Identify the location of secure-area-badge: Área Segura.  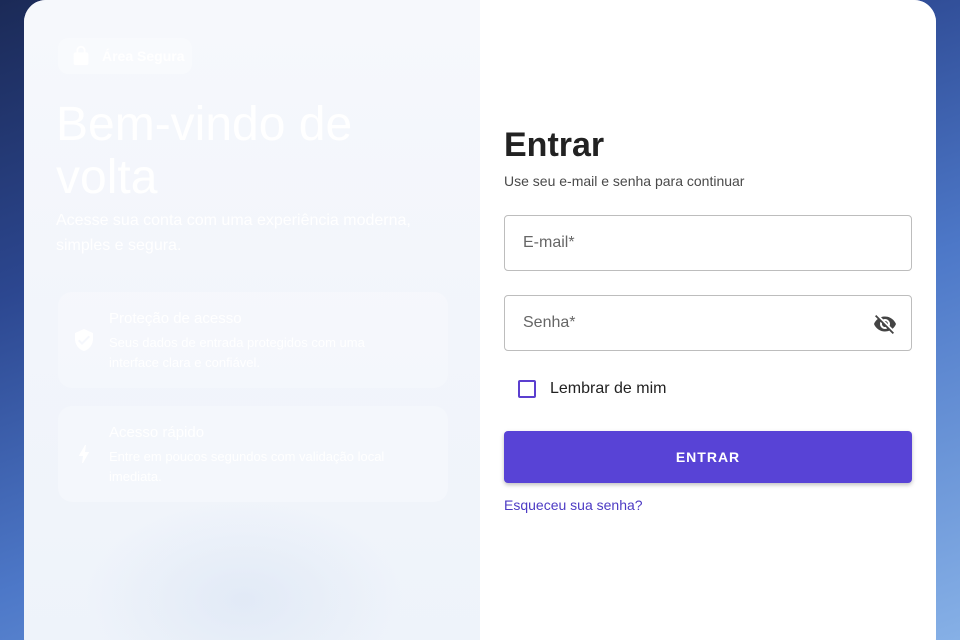
(125, 56).